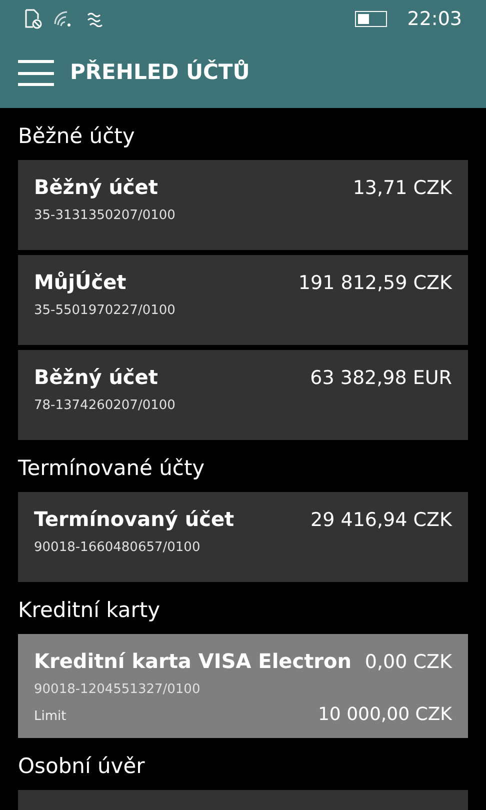 Image resolution: width=486 pixels, height=810 pixels. I want to click on section-heading: Termínované účty, so click(111, 468).